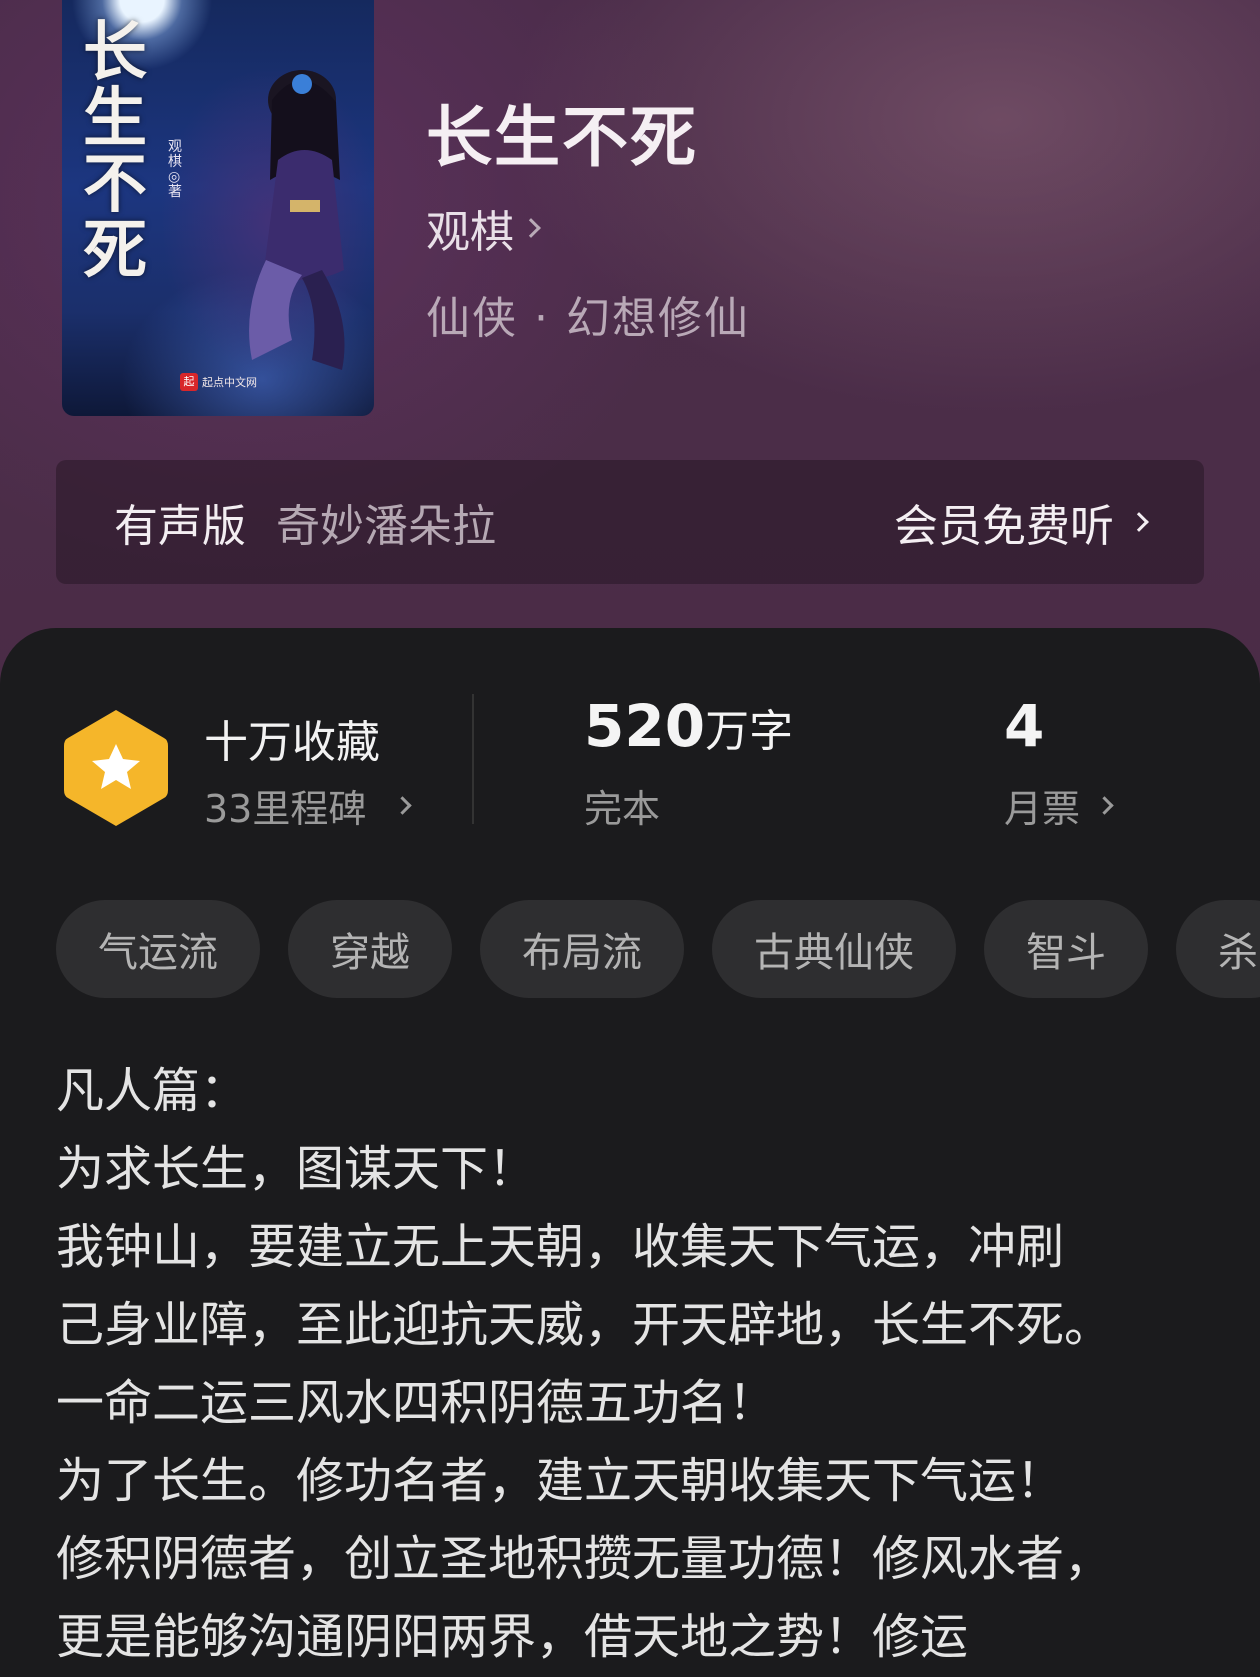  I want to click on cover-author: 观棋◎著, so click(175, 169).